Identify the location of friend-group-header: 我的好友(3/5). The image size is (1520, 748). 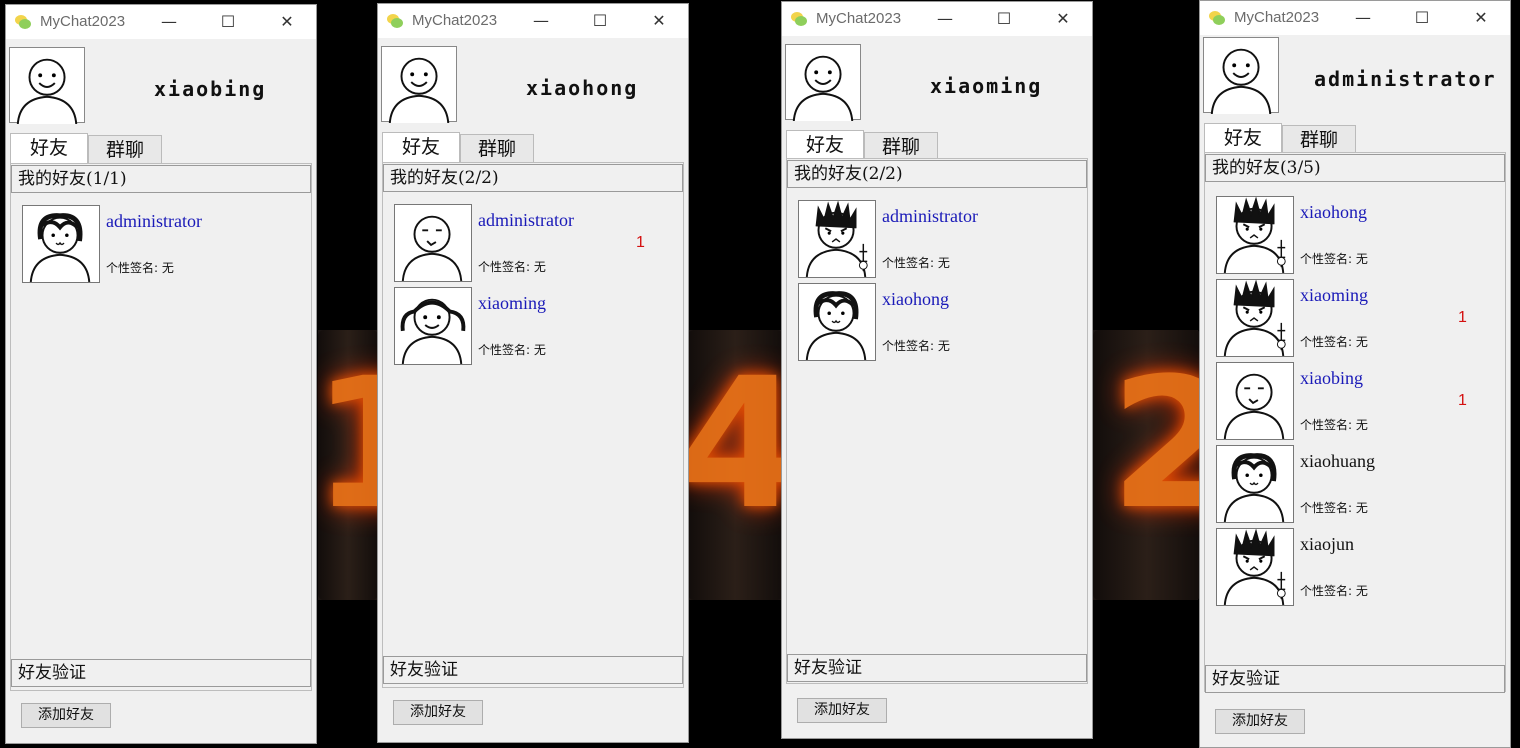
(1355, 168).